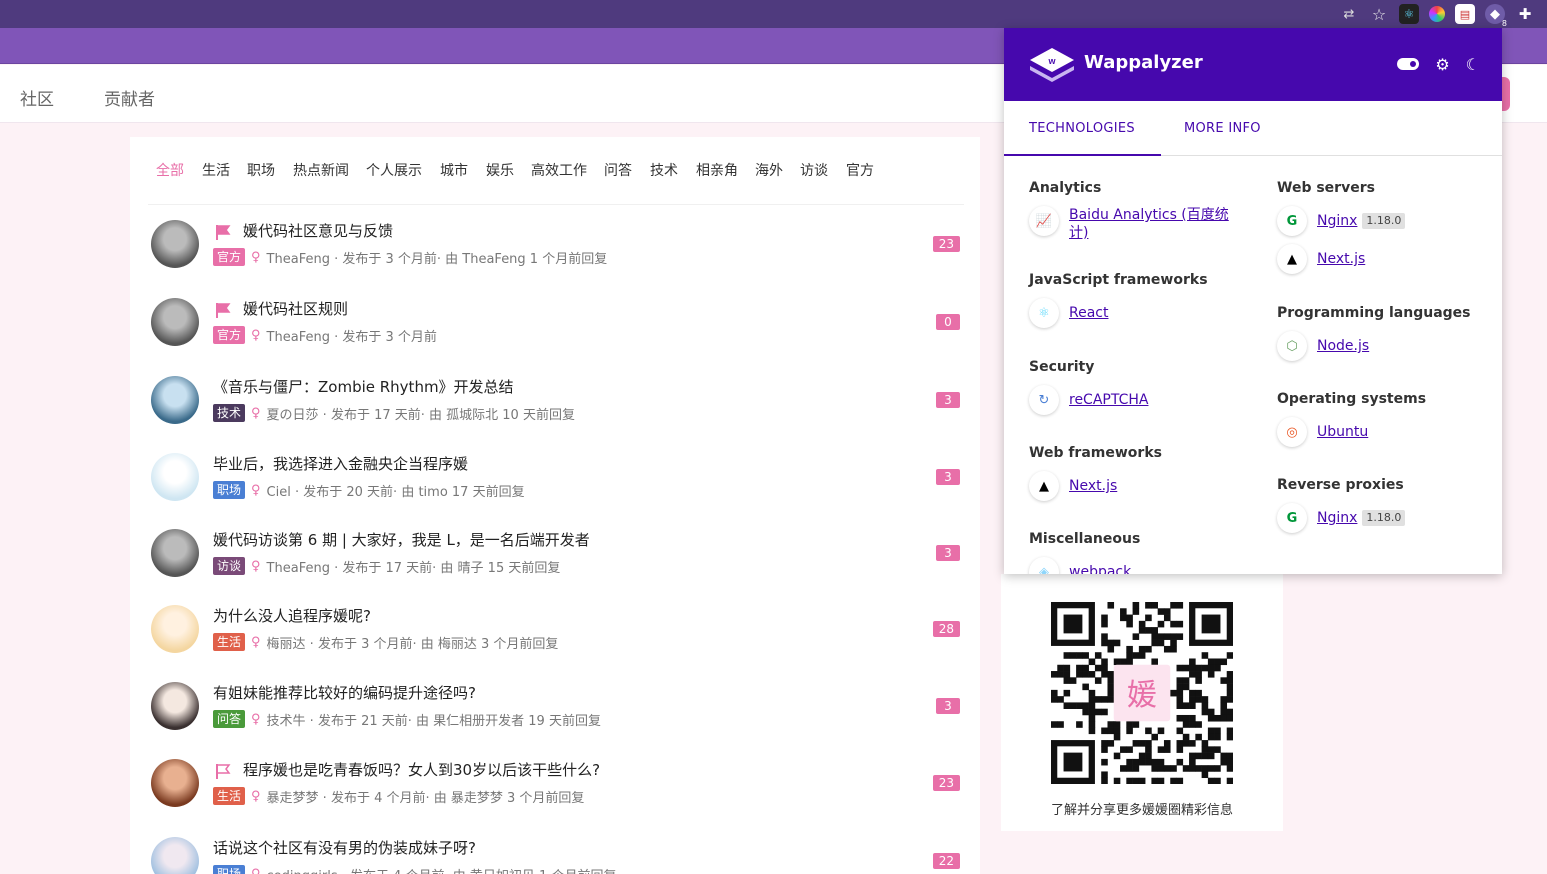 The image size is (1547, 874). What do you see at coordinates (1108, 400) in the screenshot?
I see `technology-link: reCAPTCHA` at bounding box center [1108, 400].